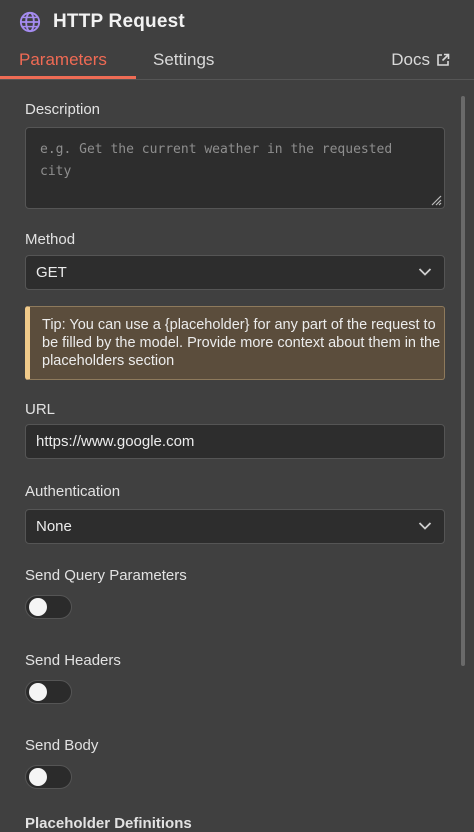  What do you see at coordinates (410, 59) in the screenshot?
I see `docs-label: Docs` at bounding box center [410, 59].